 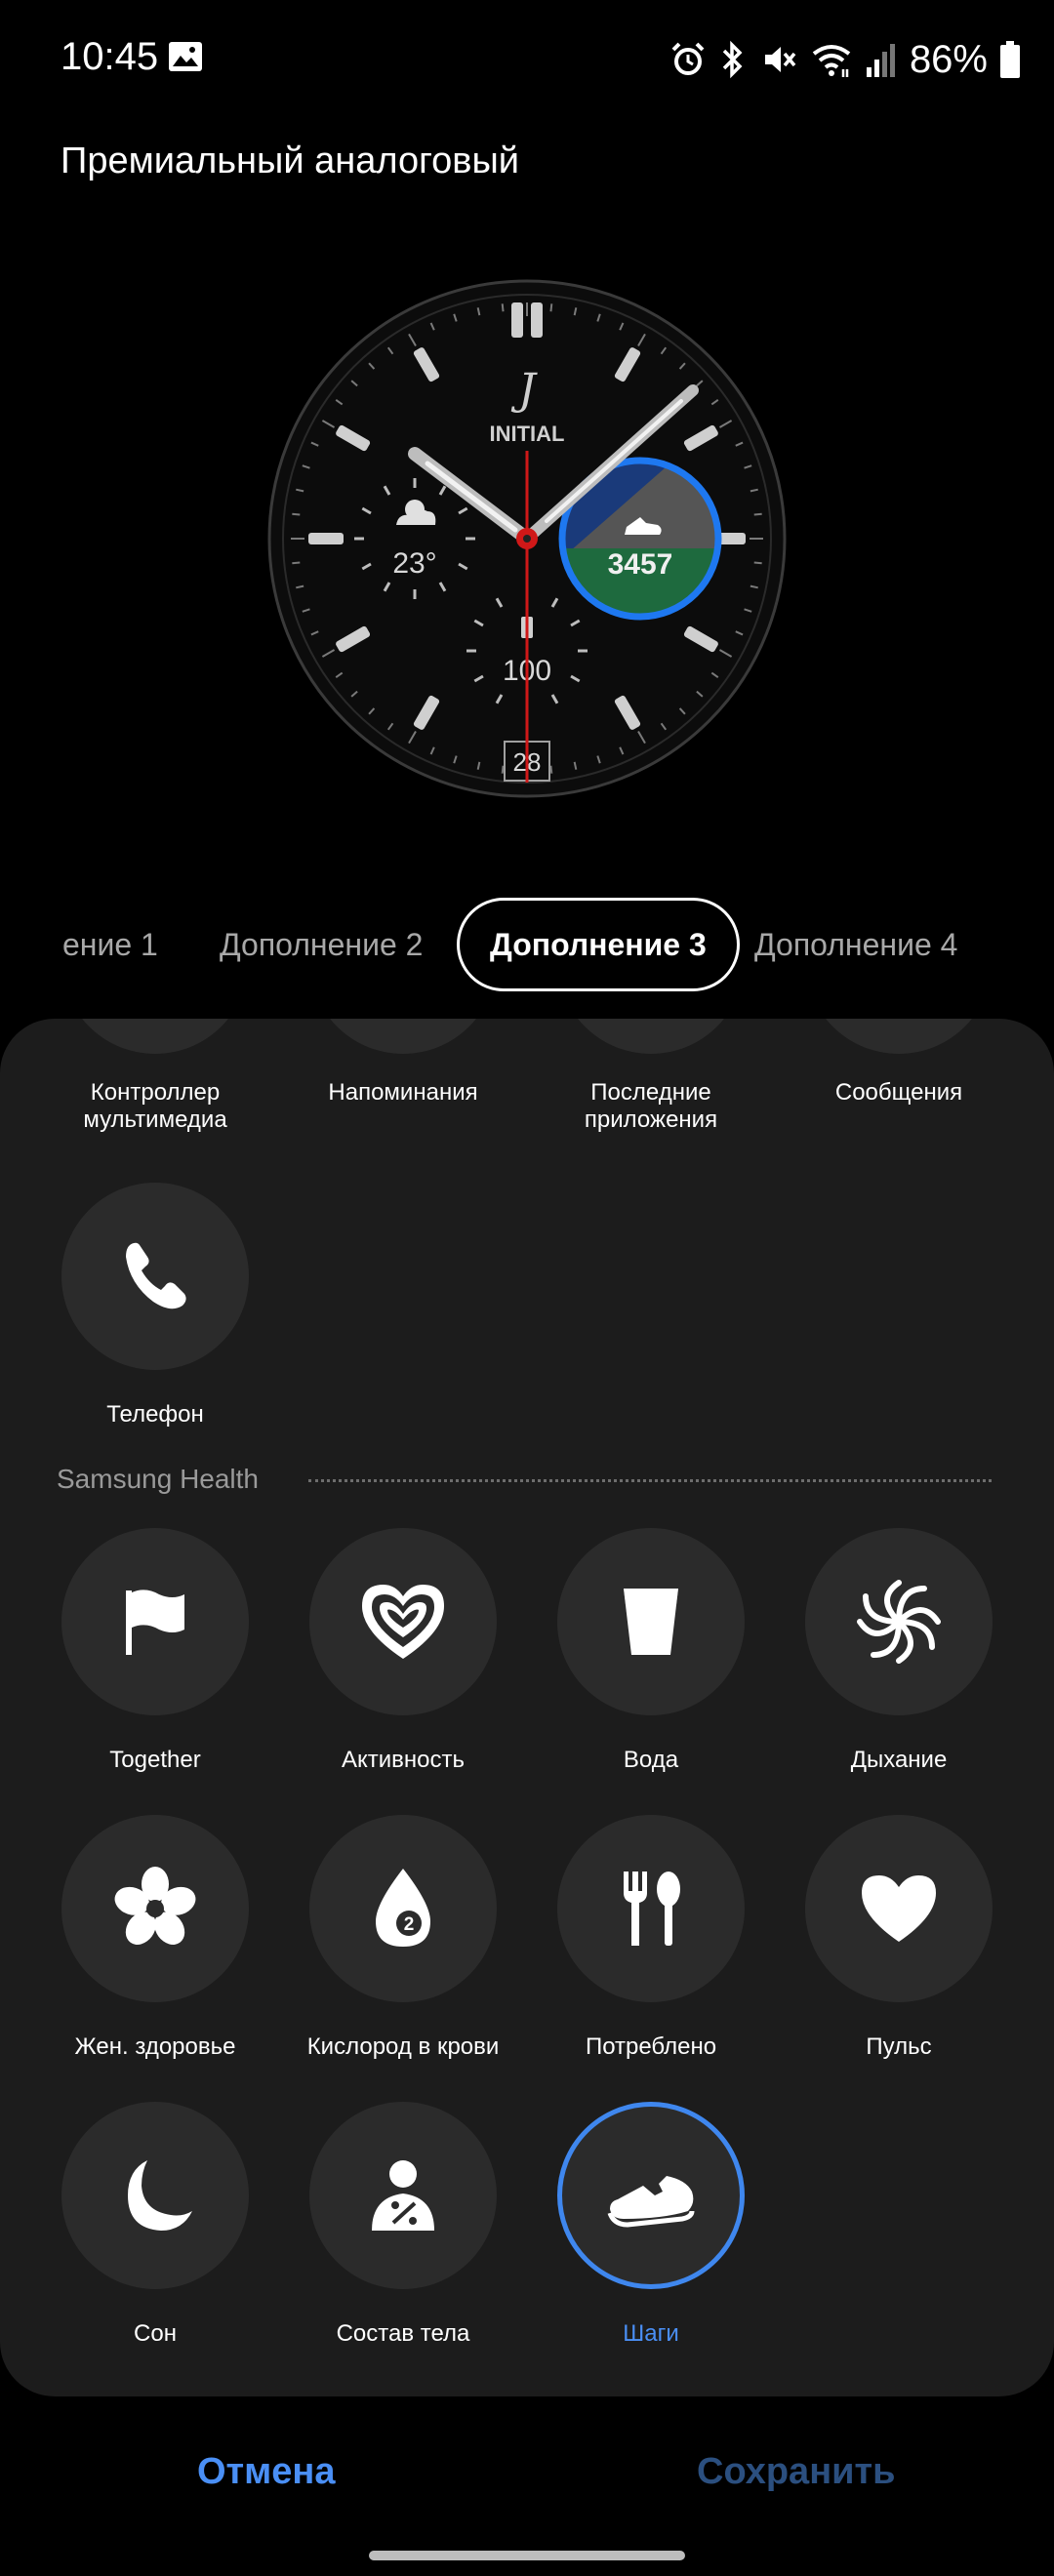 I want to click on blood-oxygen-option: 2 Кислород в крови, so click(x=403, y=1938).